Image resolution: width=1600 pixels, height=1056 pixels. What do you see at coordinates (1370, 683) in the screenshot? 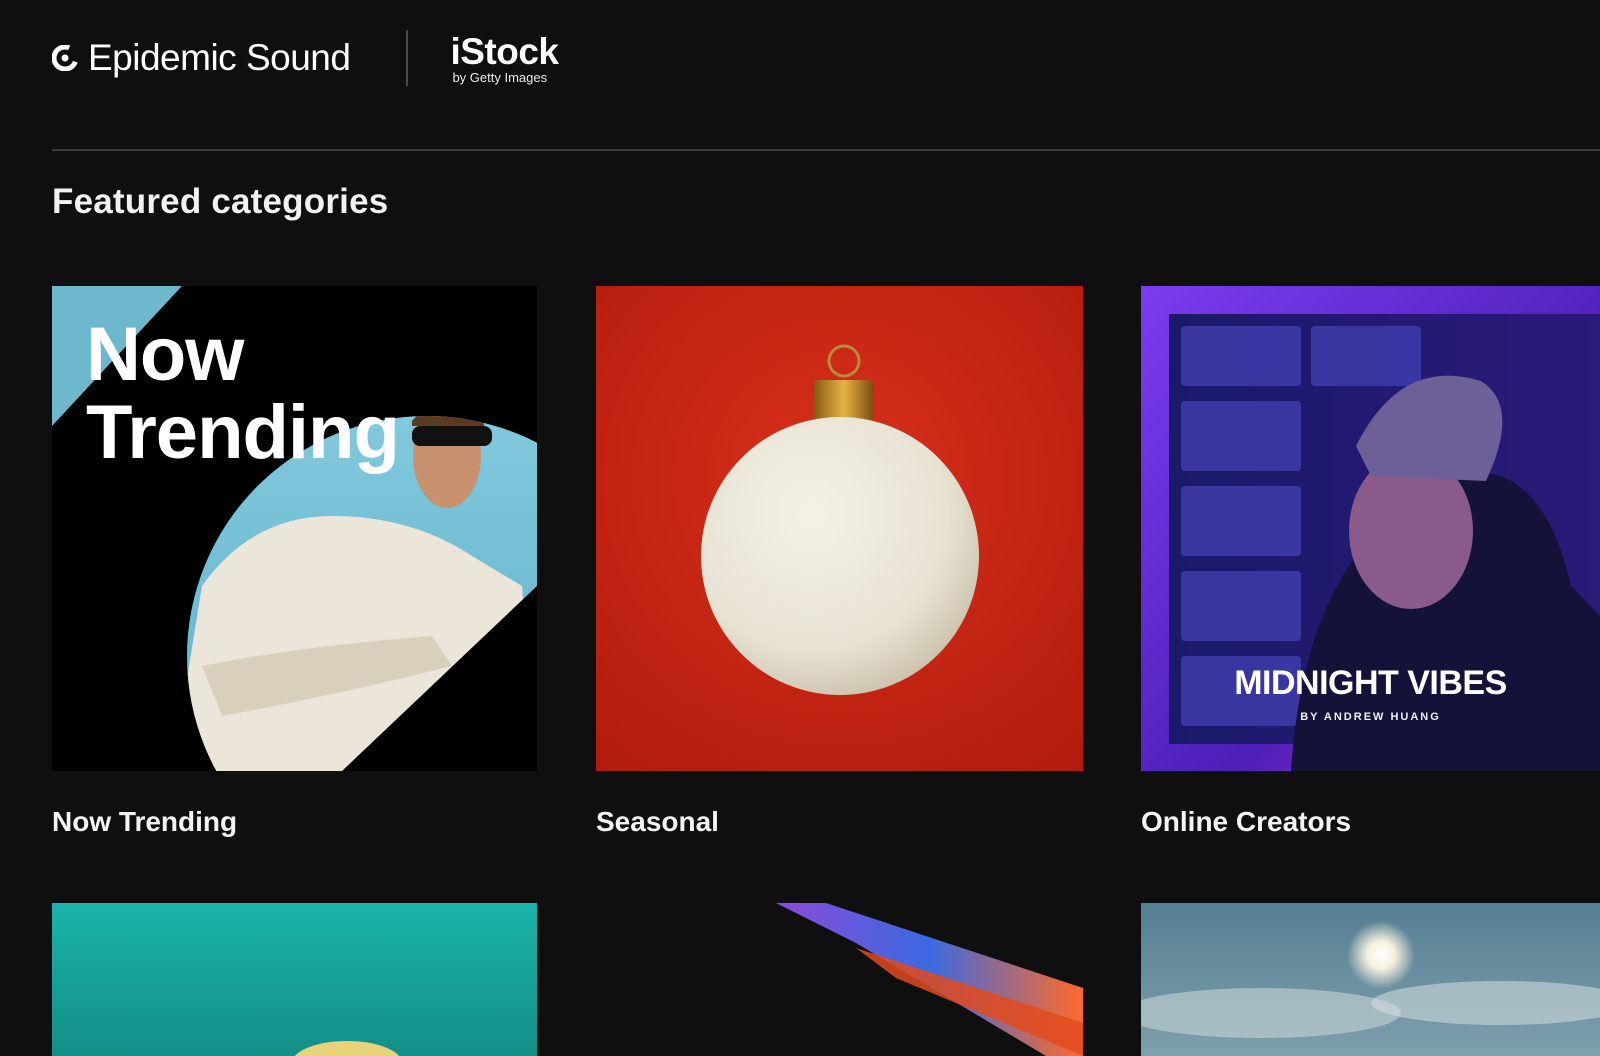
I see `midnight-vibes-title: MIDNIGHT VIBES` at bounding box center [1370, 683].